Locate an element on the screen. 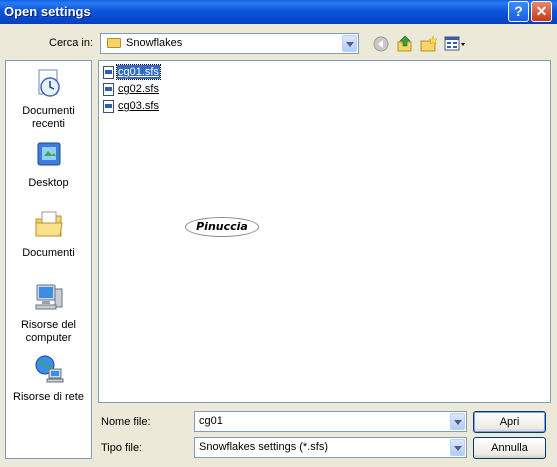 This screenshot has width=557, height=467. filetype-select: Snowflakes settings (*.sfs) is located at coordinates (330, 447).